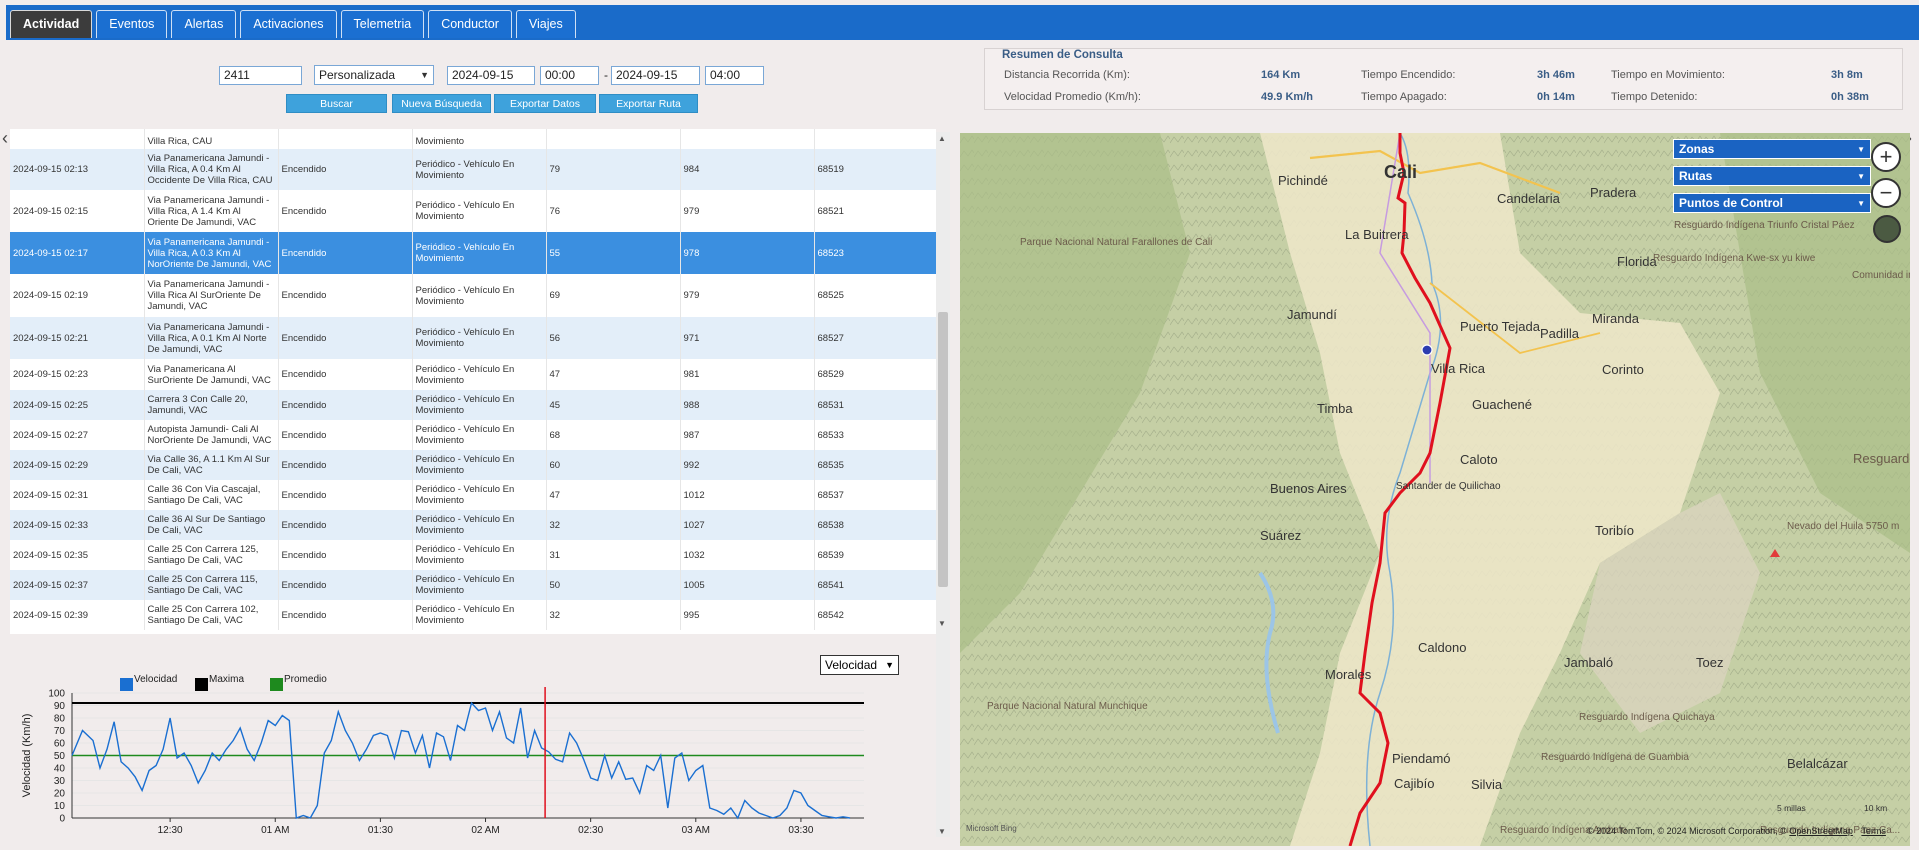 The width and height of the screenshot is (1919, 850). I want to click on end-time-input: 04:00, so click(734, 75).